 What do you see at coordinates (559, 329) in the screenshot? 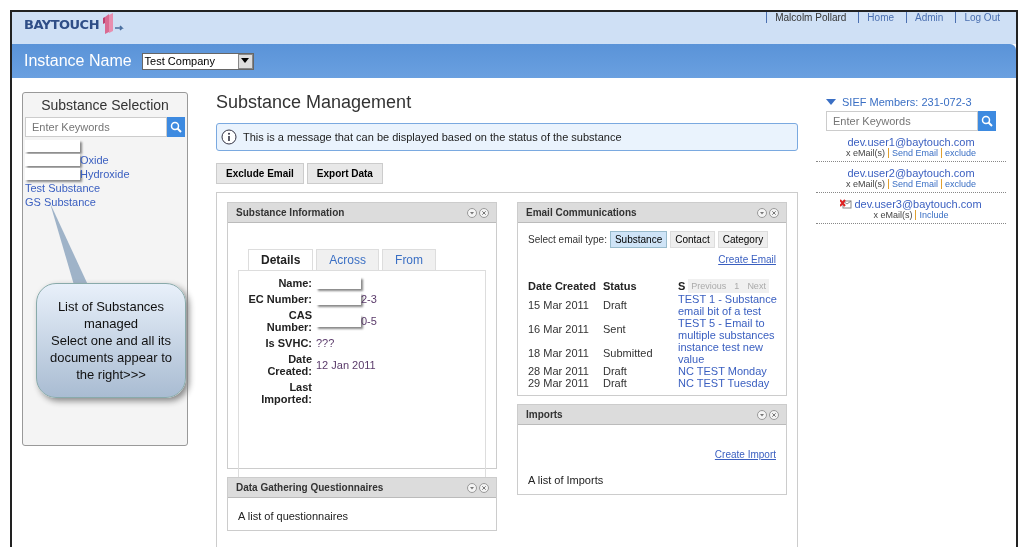
I see `table-cell-text: 16 Mar 2011` at bounding box center [559, 329].